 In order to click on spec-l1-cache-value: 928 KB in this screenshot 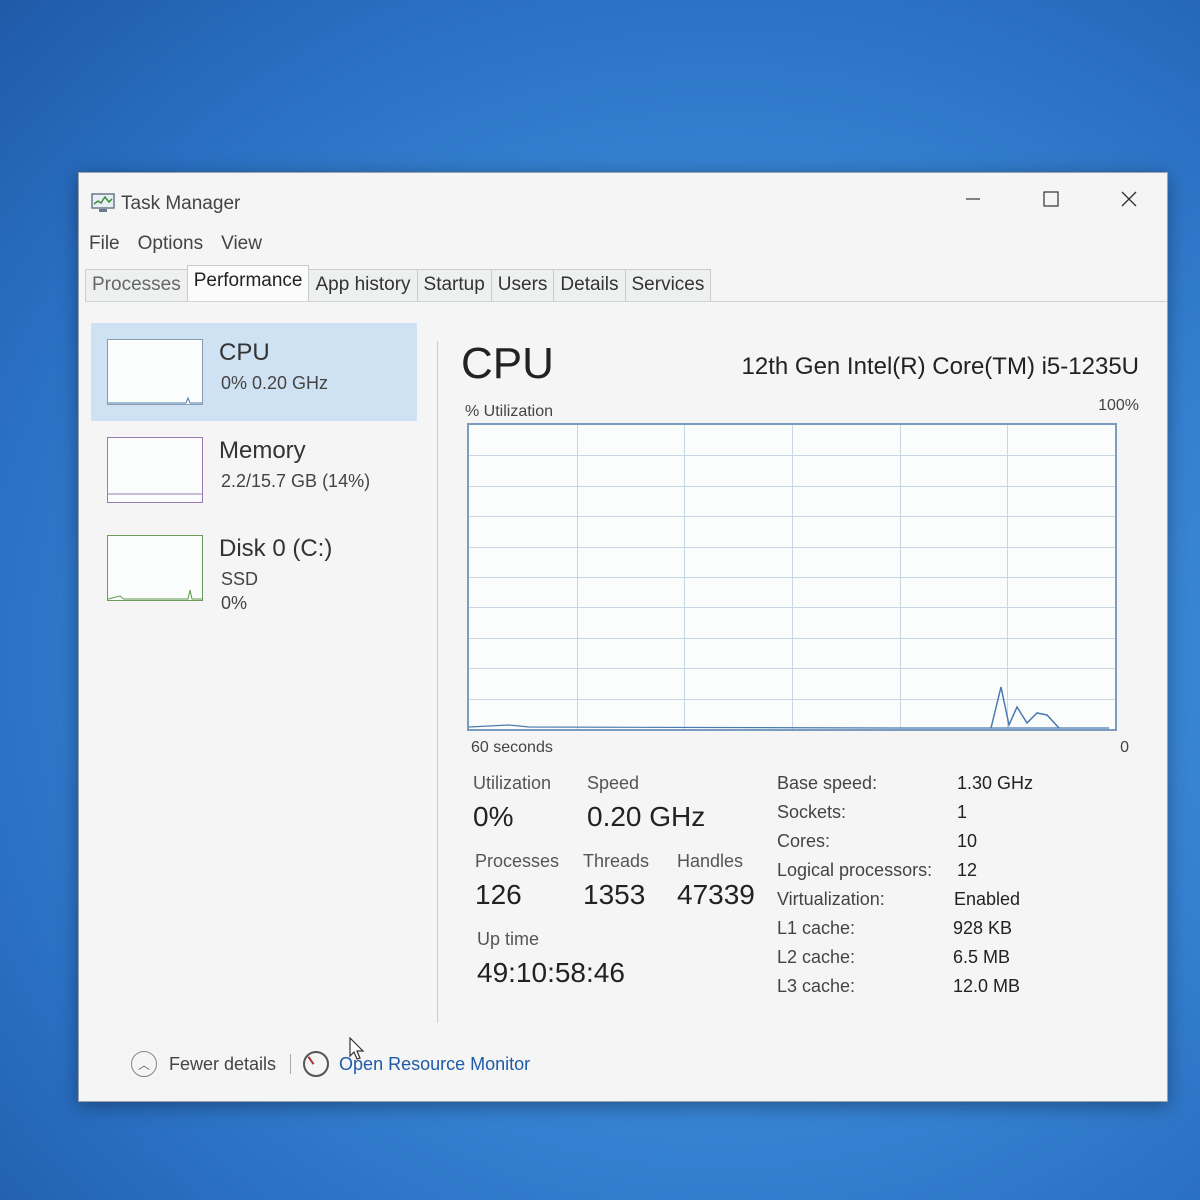, I will do `click(983, 928)`.